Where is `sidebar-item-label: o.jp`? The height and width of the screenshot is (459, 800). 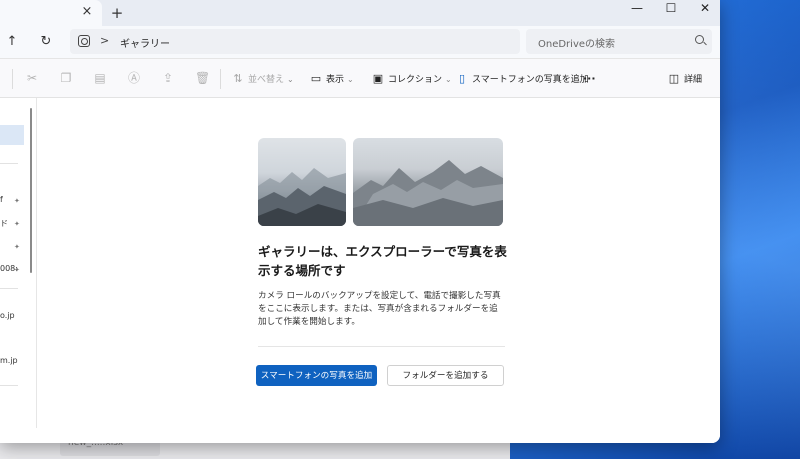
sidebar-item-label: o.jp is located at coordinates (7, 315).